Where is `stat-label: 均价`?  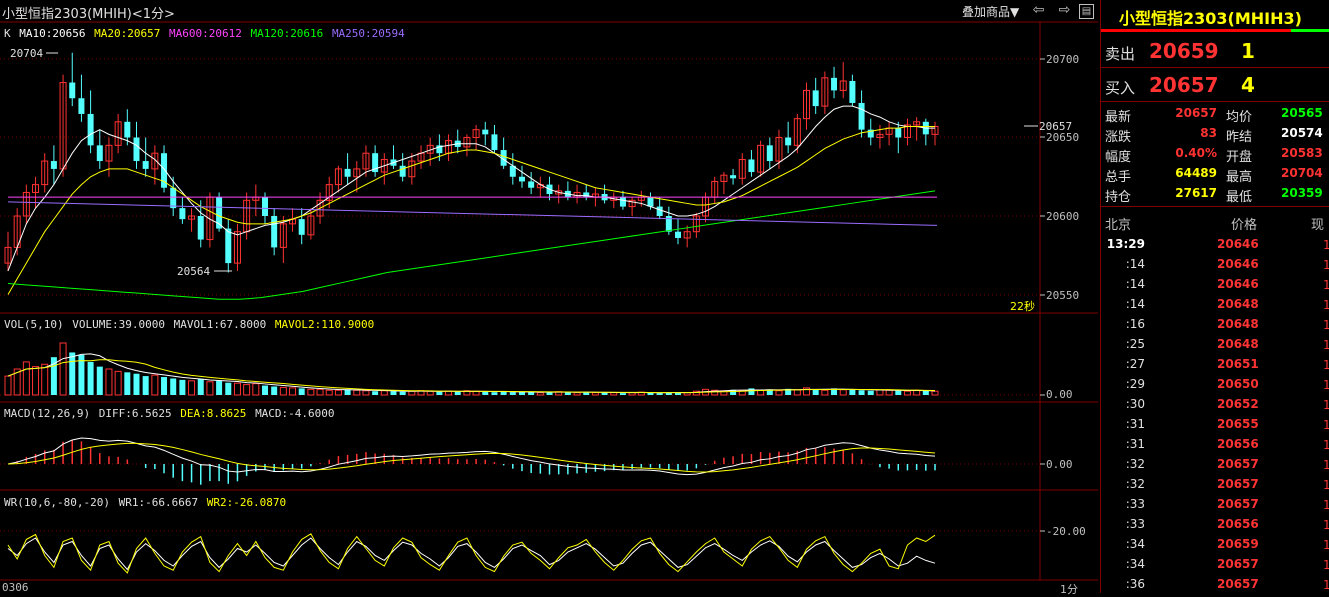 stat-label: 均价 is located at coordinates (1239, 117).